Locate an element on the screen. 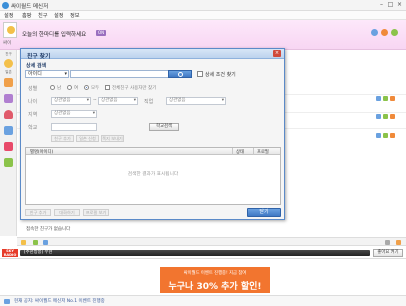 This screenshot has width=406, height=306. footer-bar: 현재 공지: 싸이월드 메신저 No.1 이벤트 진행중 is located at coordinates (203, 300).